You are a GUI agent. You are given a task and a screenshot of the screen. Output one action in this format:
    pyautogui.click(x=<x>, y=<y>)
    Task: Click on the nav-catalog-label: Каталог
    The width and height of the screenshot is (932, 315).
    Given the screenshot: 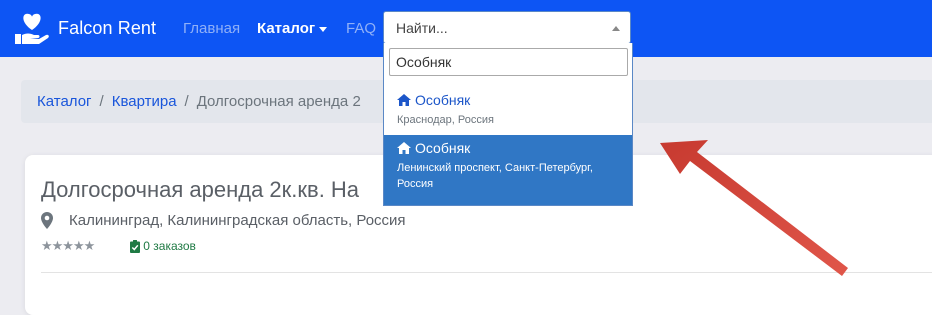 What is the action you would take?
    pyautogui.click(x=286, y=28)
    